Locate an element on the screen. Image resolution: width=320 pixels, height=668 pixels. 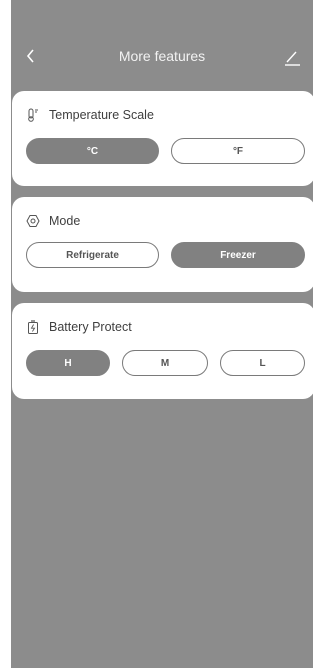
back-button is located at coordinates (31, 58).